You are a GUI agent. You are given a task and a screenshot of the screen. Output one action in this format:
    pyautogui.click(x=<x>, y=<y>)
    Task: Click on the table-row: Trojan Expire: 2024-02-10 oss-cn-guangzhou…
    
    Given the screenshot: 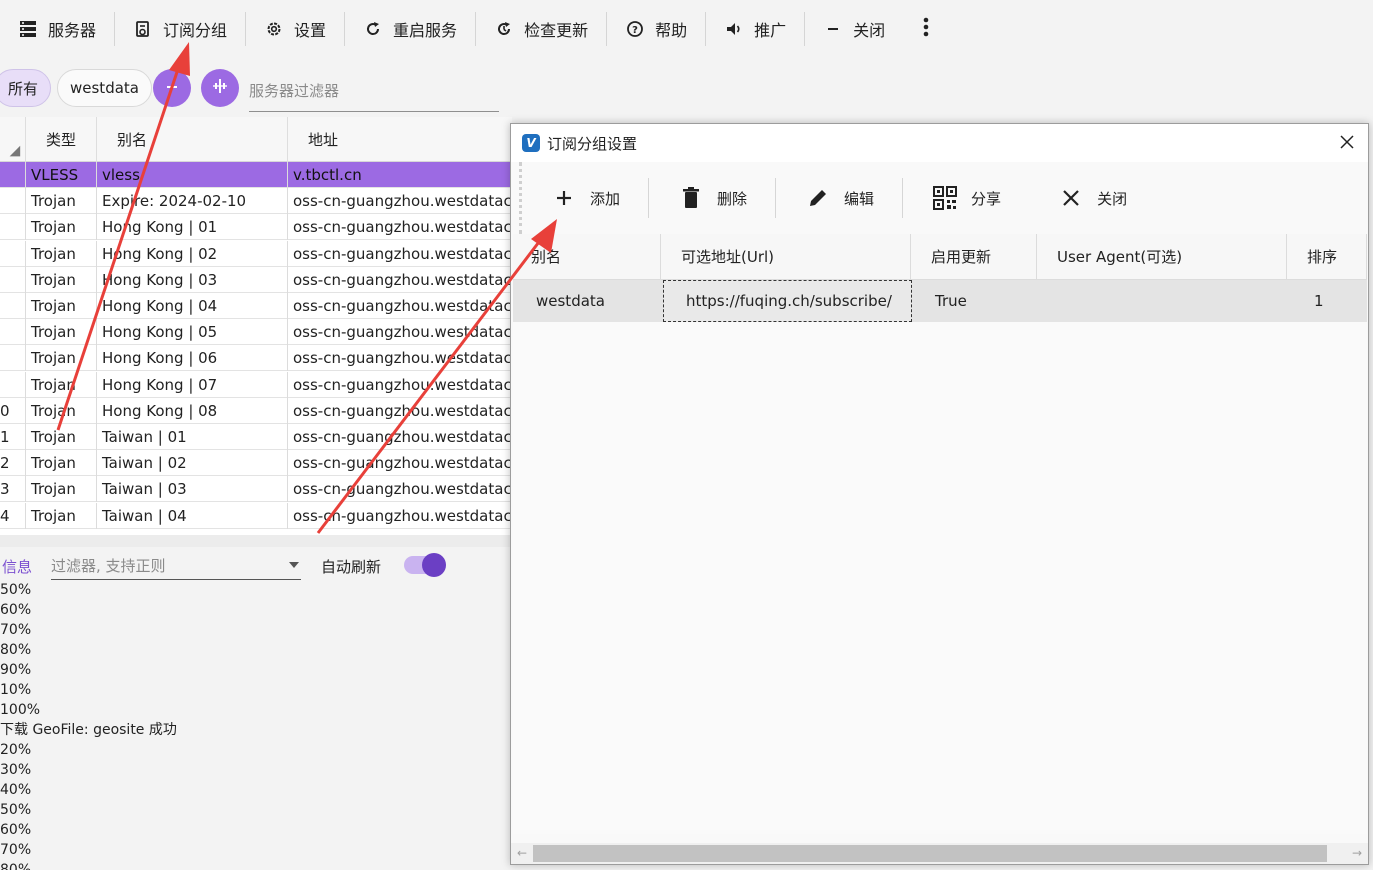 What is the action you would take?
    pyautogui.click(x=256, y=201)
    